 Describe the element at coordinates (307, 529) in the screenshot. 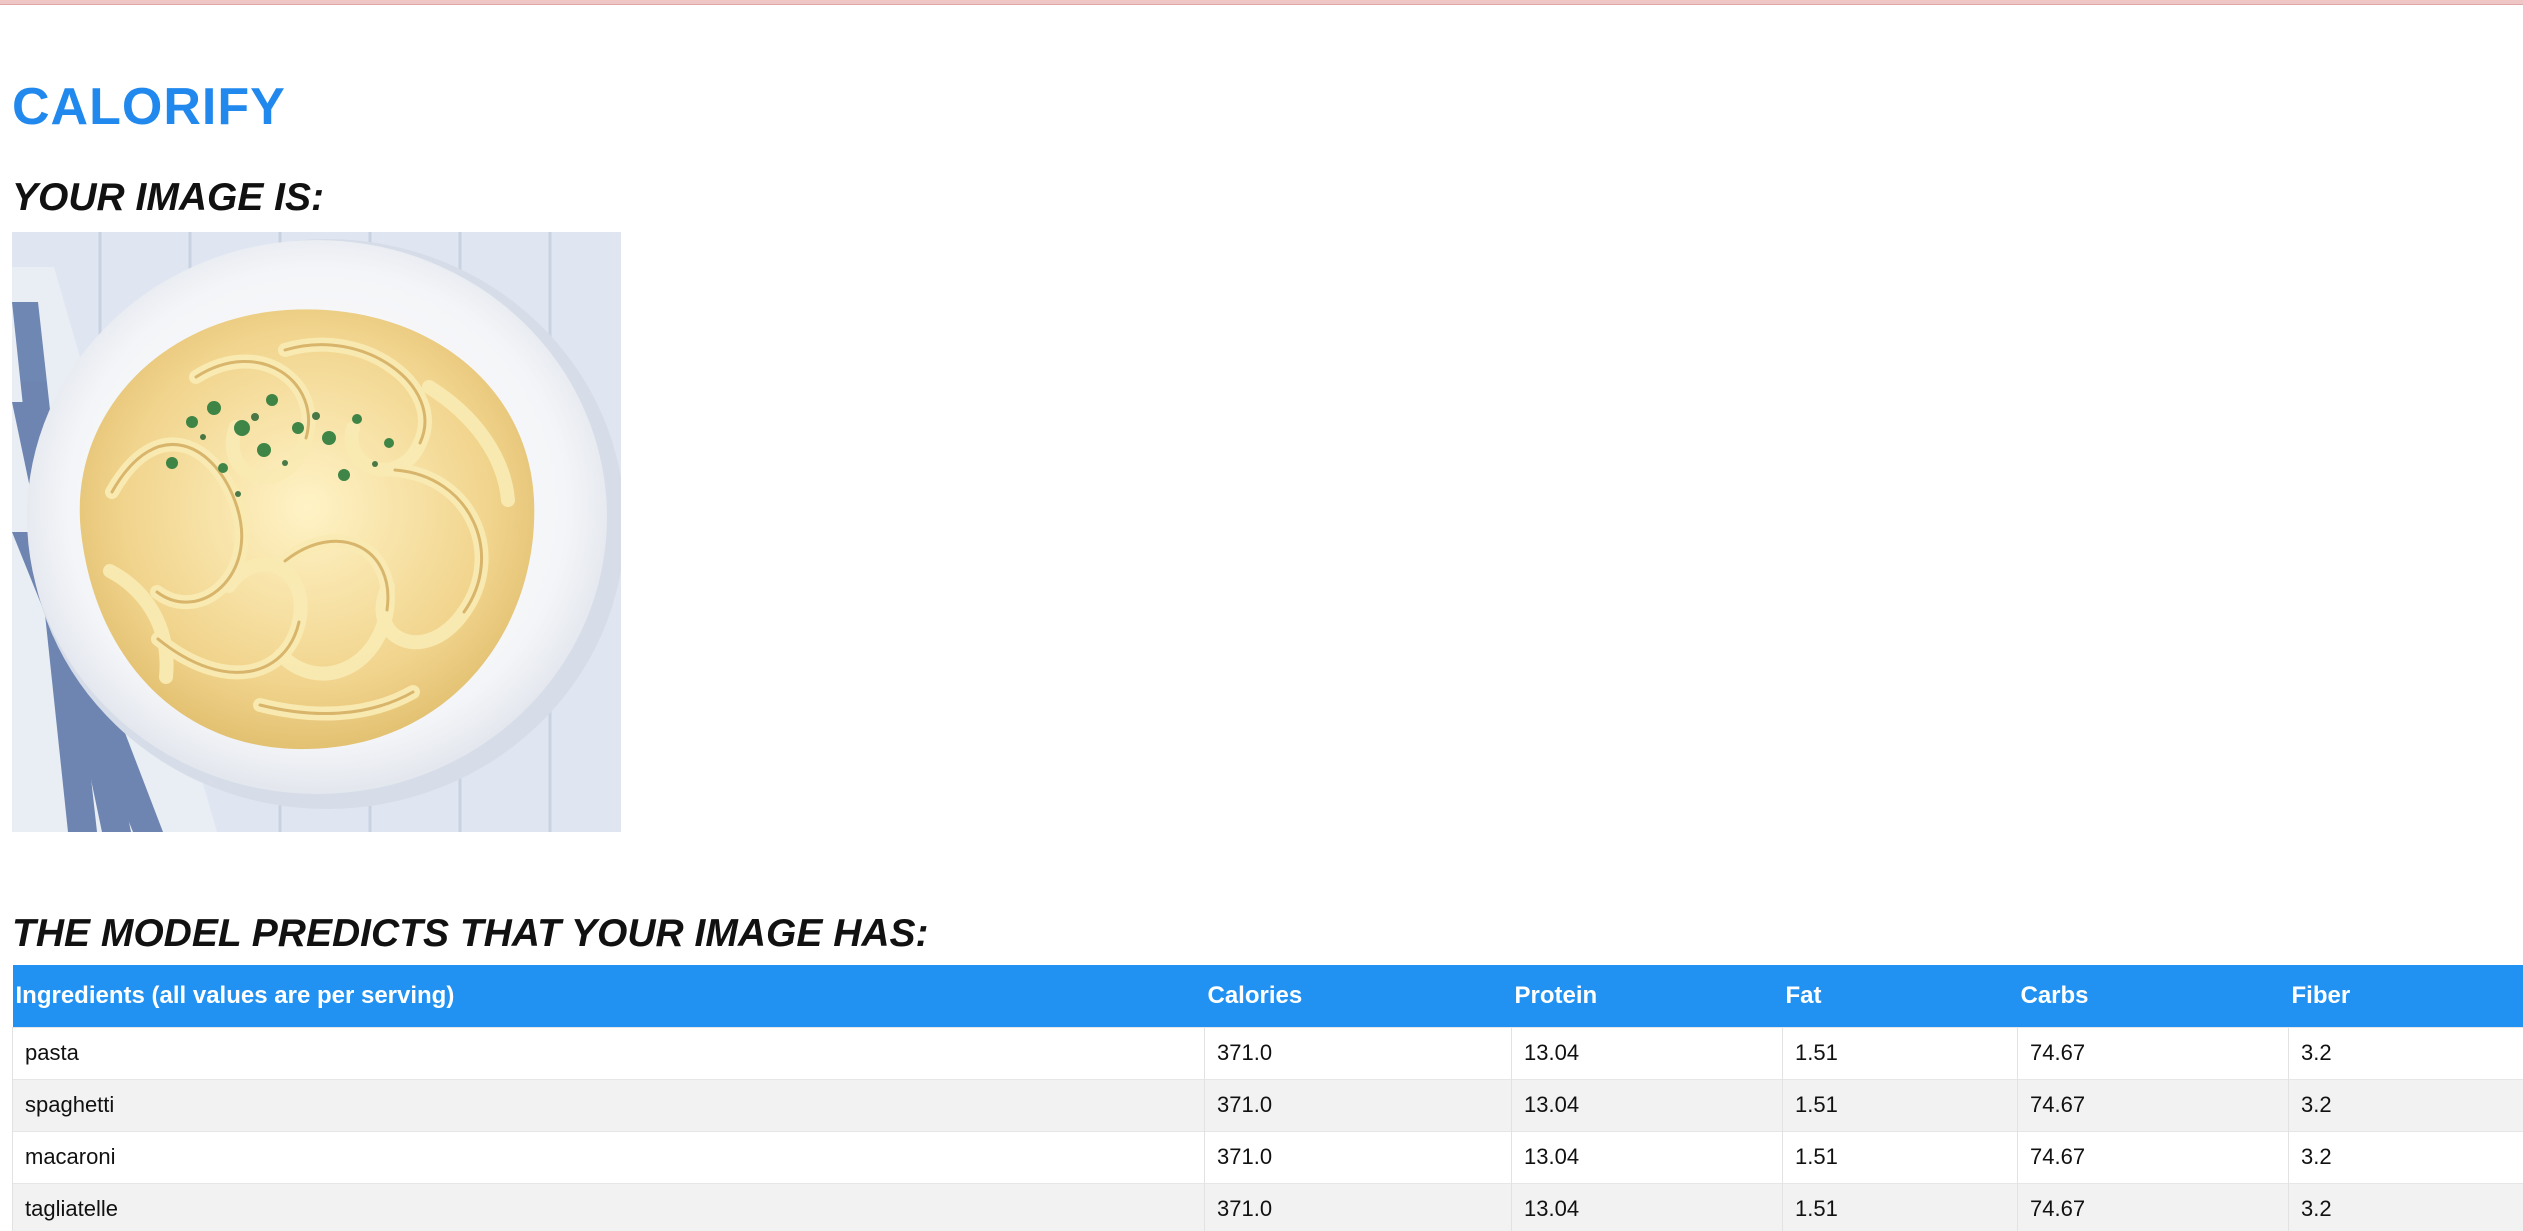

I see `pasta-pile` at that location.